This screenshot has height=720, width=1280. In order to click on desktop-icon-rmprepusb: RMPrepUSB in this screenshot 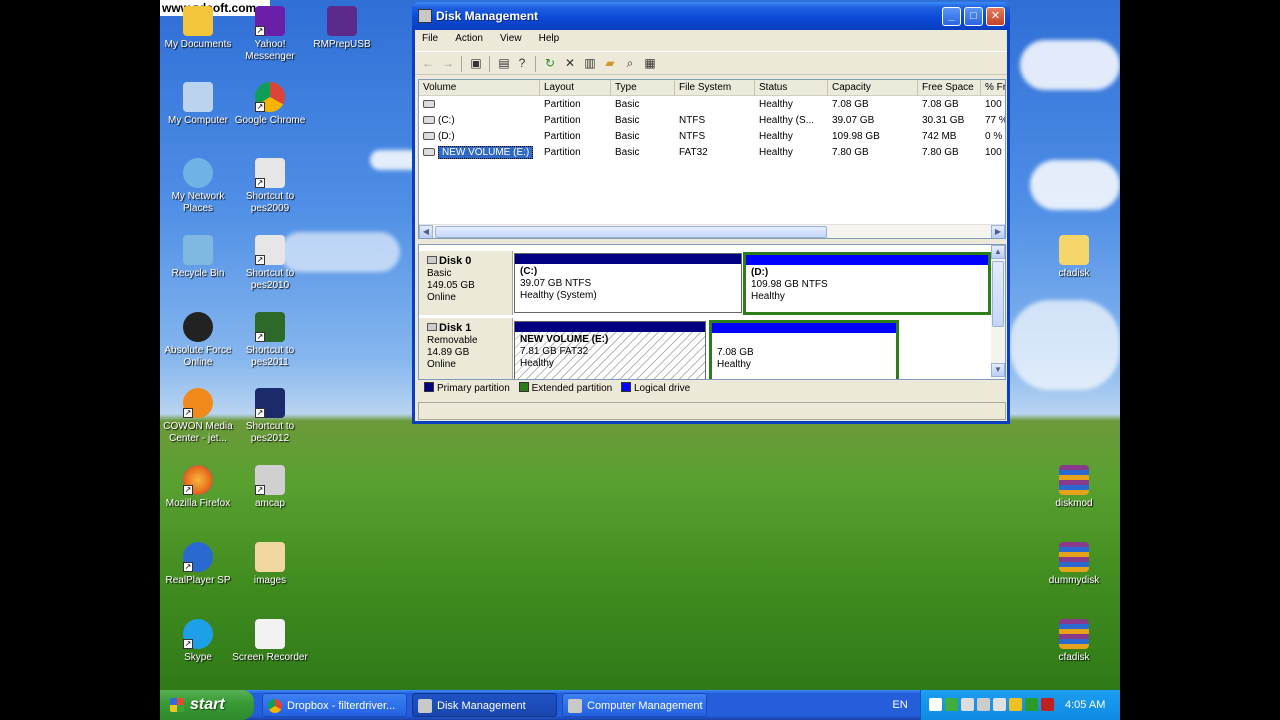, I will do `click(342, 28)`.